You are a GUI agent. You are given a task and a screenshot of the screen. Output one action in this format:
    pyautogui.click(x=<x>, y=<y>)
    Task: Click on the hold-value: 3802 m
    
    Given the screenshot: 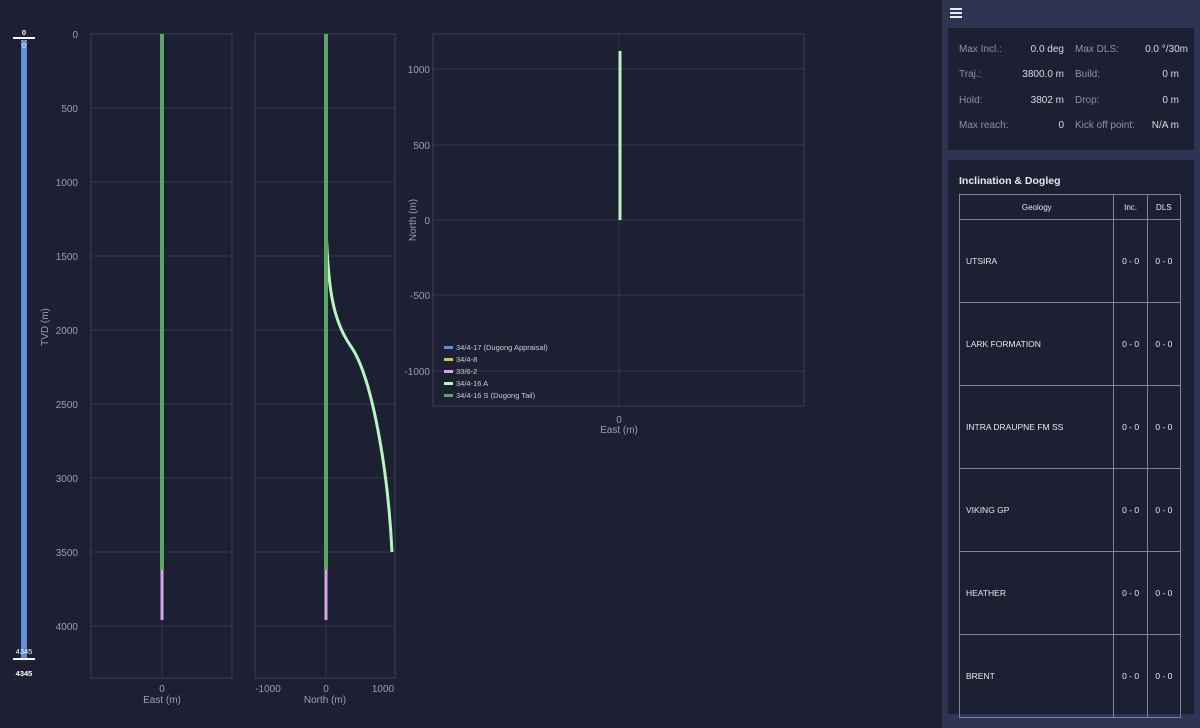 What is the action you would take?
    pyautogui.click(x=1047, y=100)
    